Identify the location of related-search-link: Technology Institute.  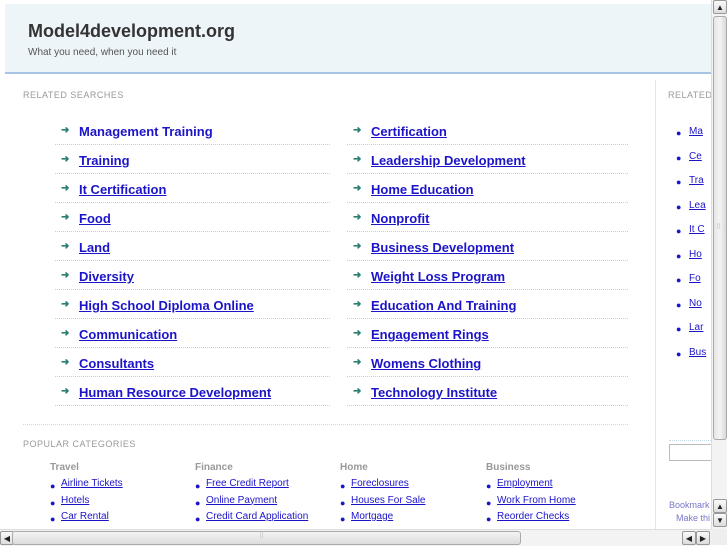
(434, 392).